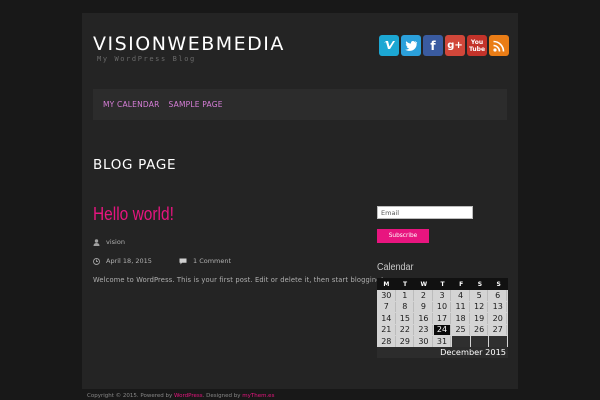 Image resolution: width=600 pixels, height=400 pixels. What do you see at coordinates (387, 318) in the screenshot?
I see `calendar-day: 14` at bounding box center [387, 318].